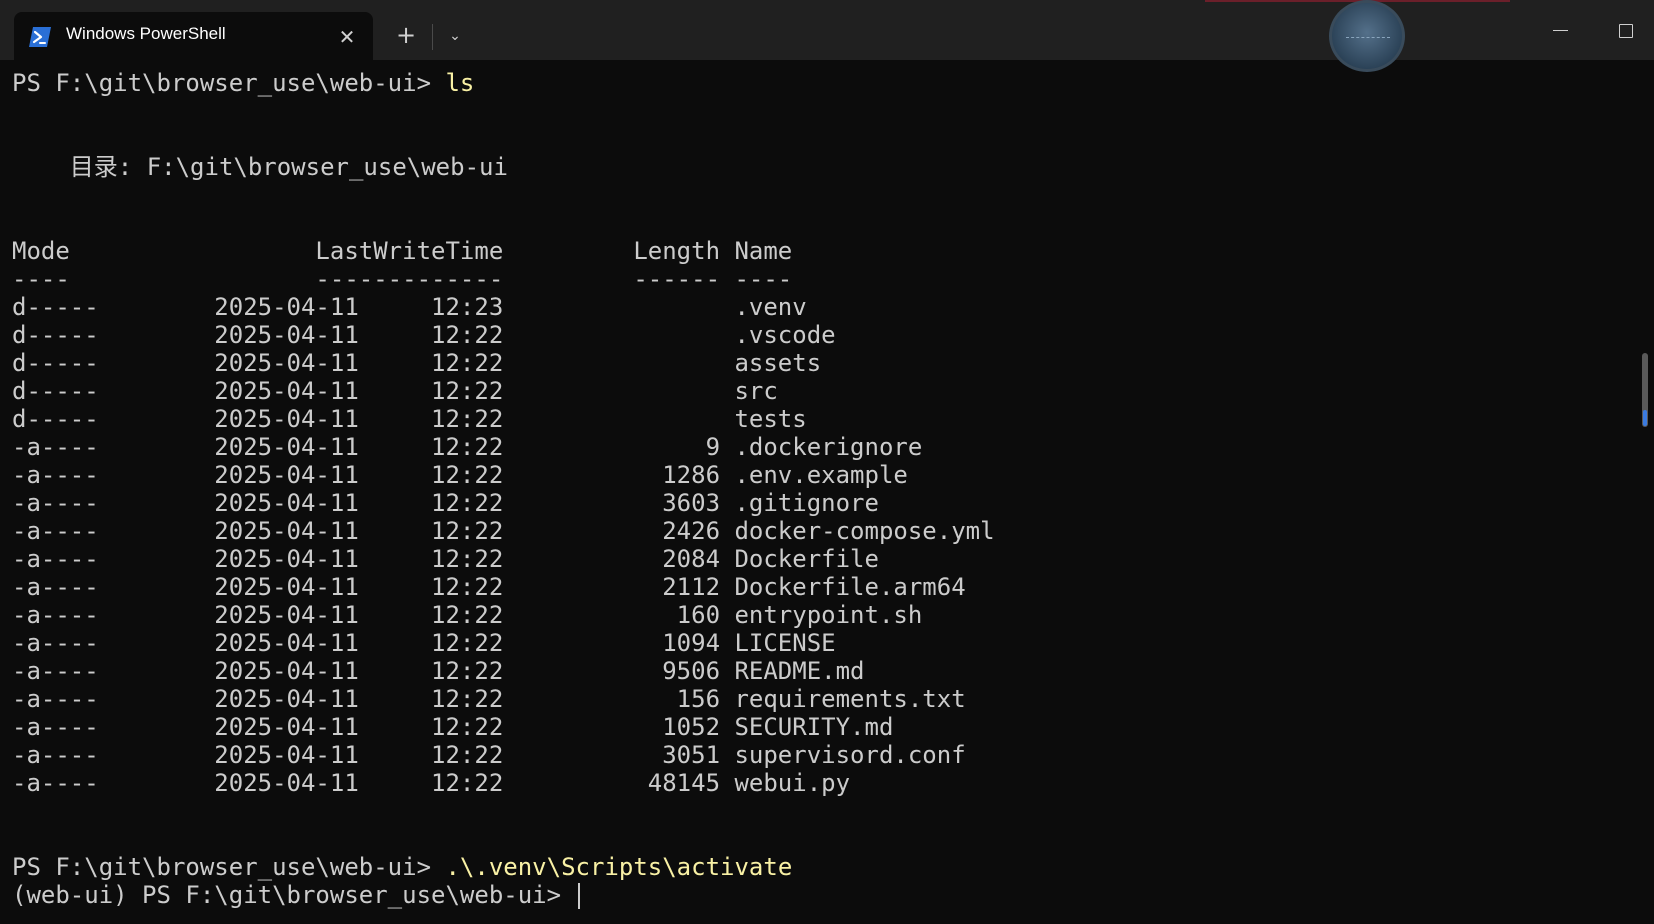  I want to click on table-row: d----- 2025-04-11 12:22 .vscode, so click(424, 335).